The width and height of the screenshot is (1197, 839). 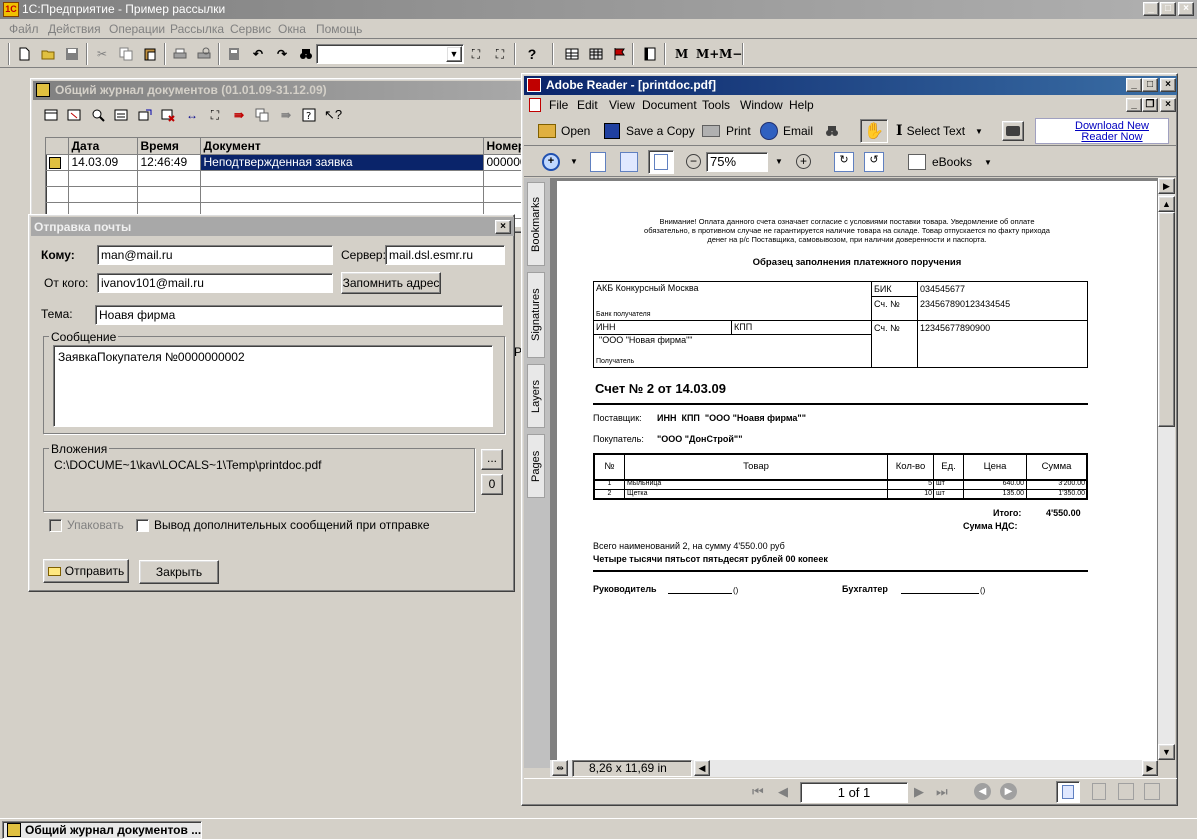 What do you see at coordinates (306, 54) in the screenshot?
I see `find-binoculars-icon` at bounding box center [306, 54].